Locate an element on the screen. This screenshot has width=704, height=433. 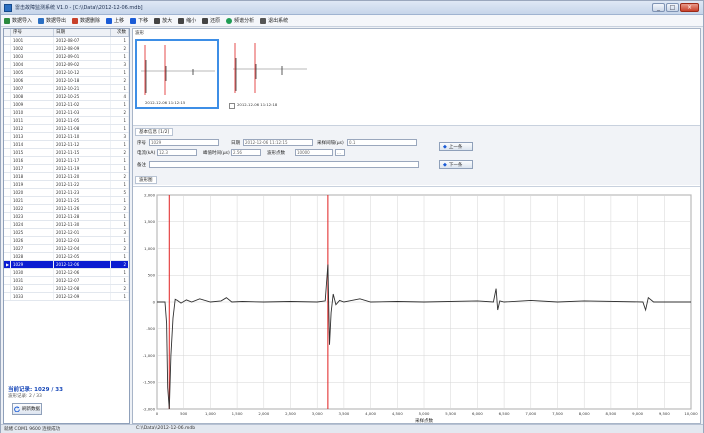
waveform-thumbnail: 2012-12-06 11:12:18 is located at coordinates (271, 74).